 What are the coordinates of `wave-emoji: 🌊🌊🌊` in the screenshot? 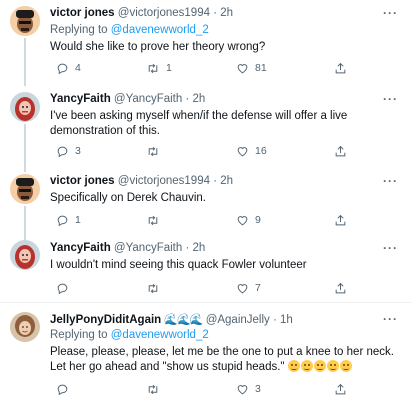 It's located at (183, 320).